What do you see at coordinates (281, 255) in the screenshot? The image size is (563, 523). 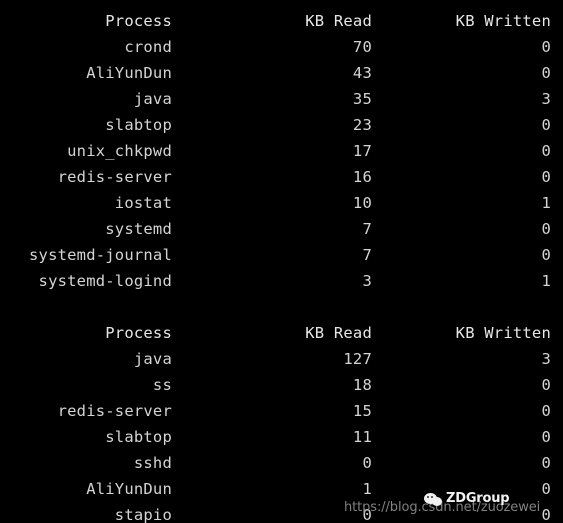 I see `table-row: systemd-journal 7 0` at bounding box center [281, 255].